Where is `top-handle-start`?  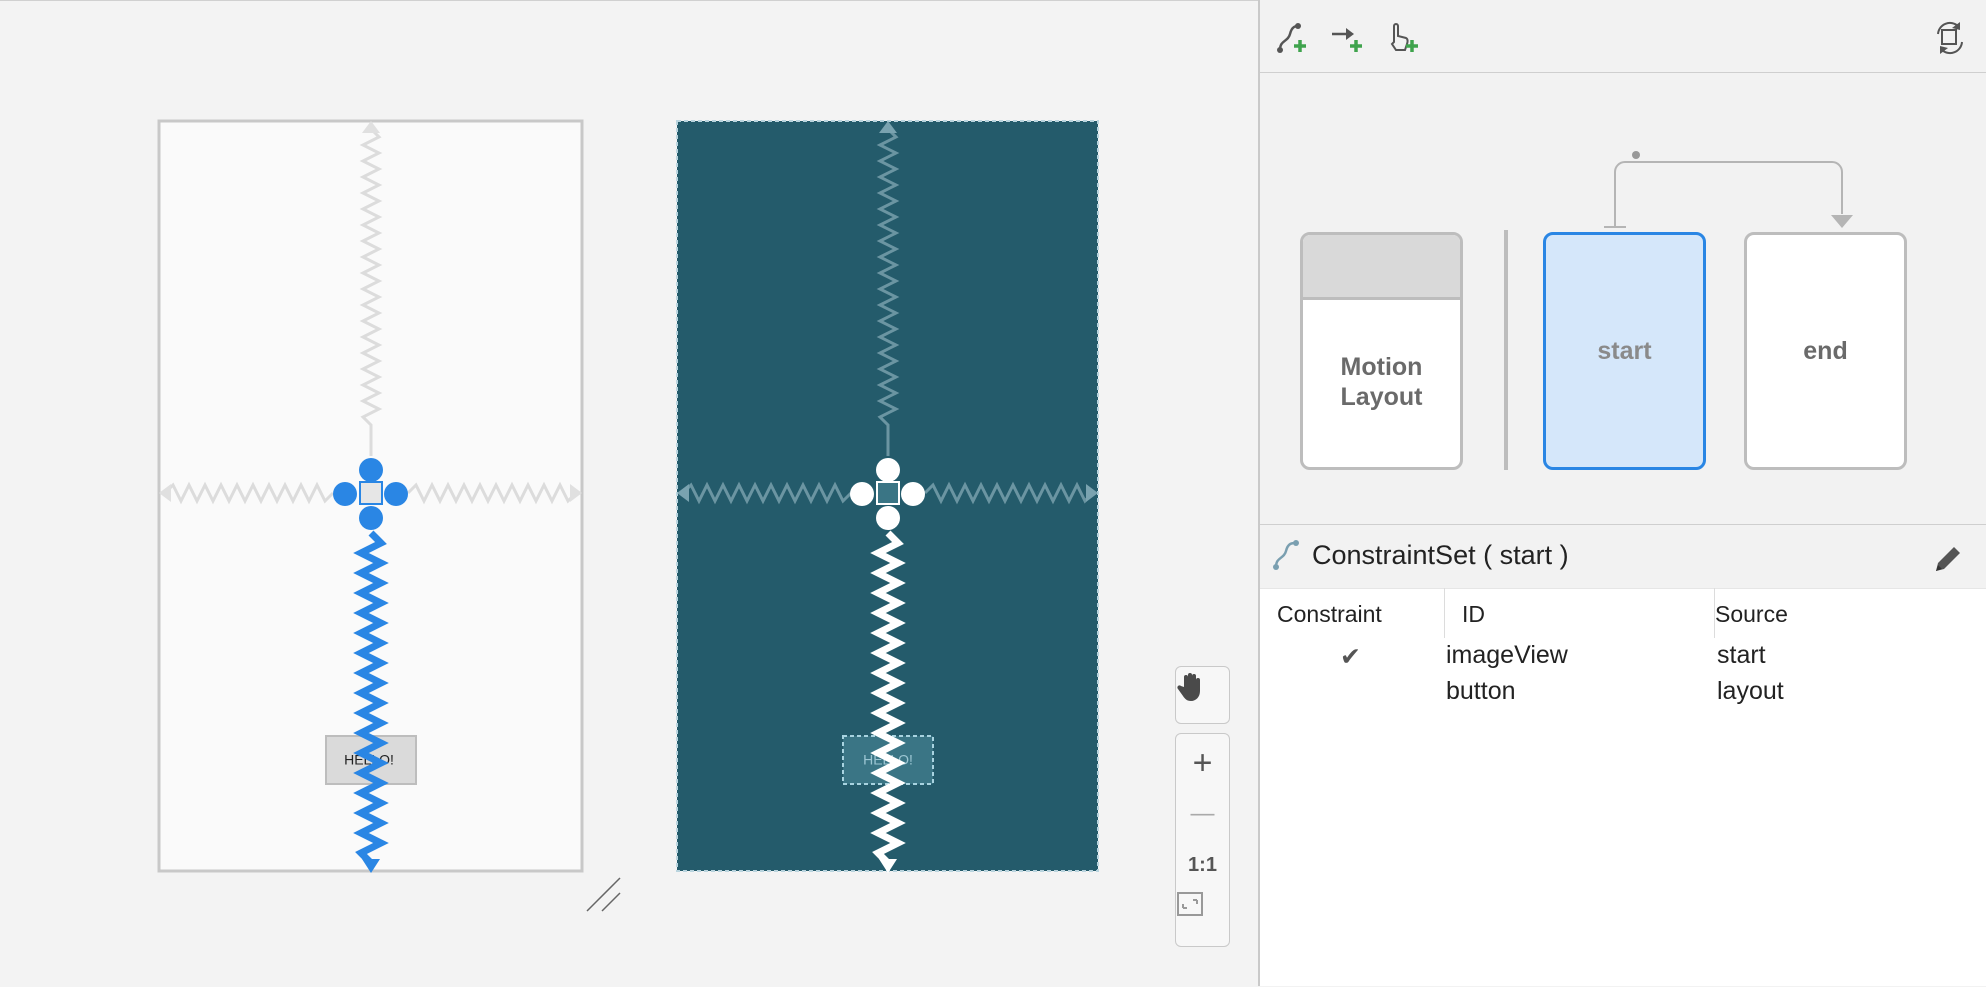
top-handle-start is located at coordinates (371, 470).